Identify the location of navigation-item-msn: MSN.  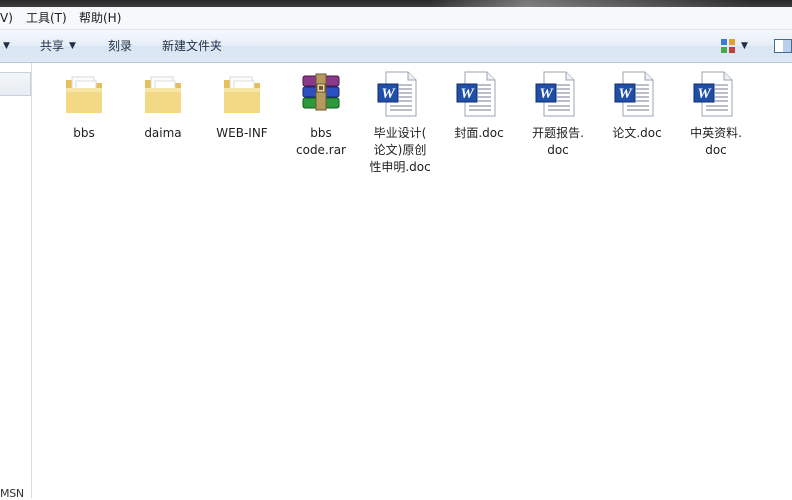
(12, 493).